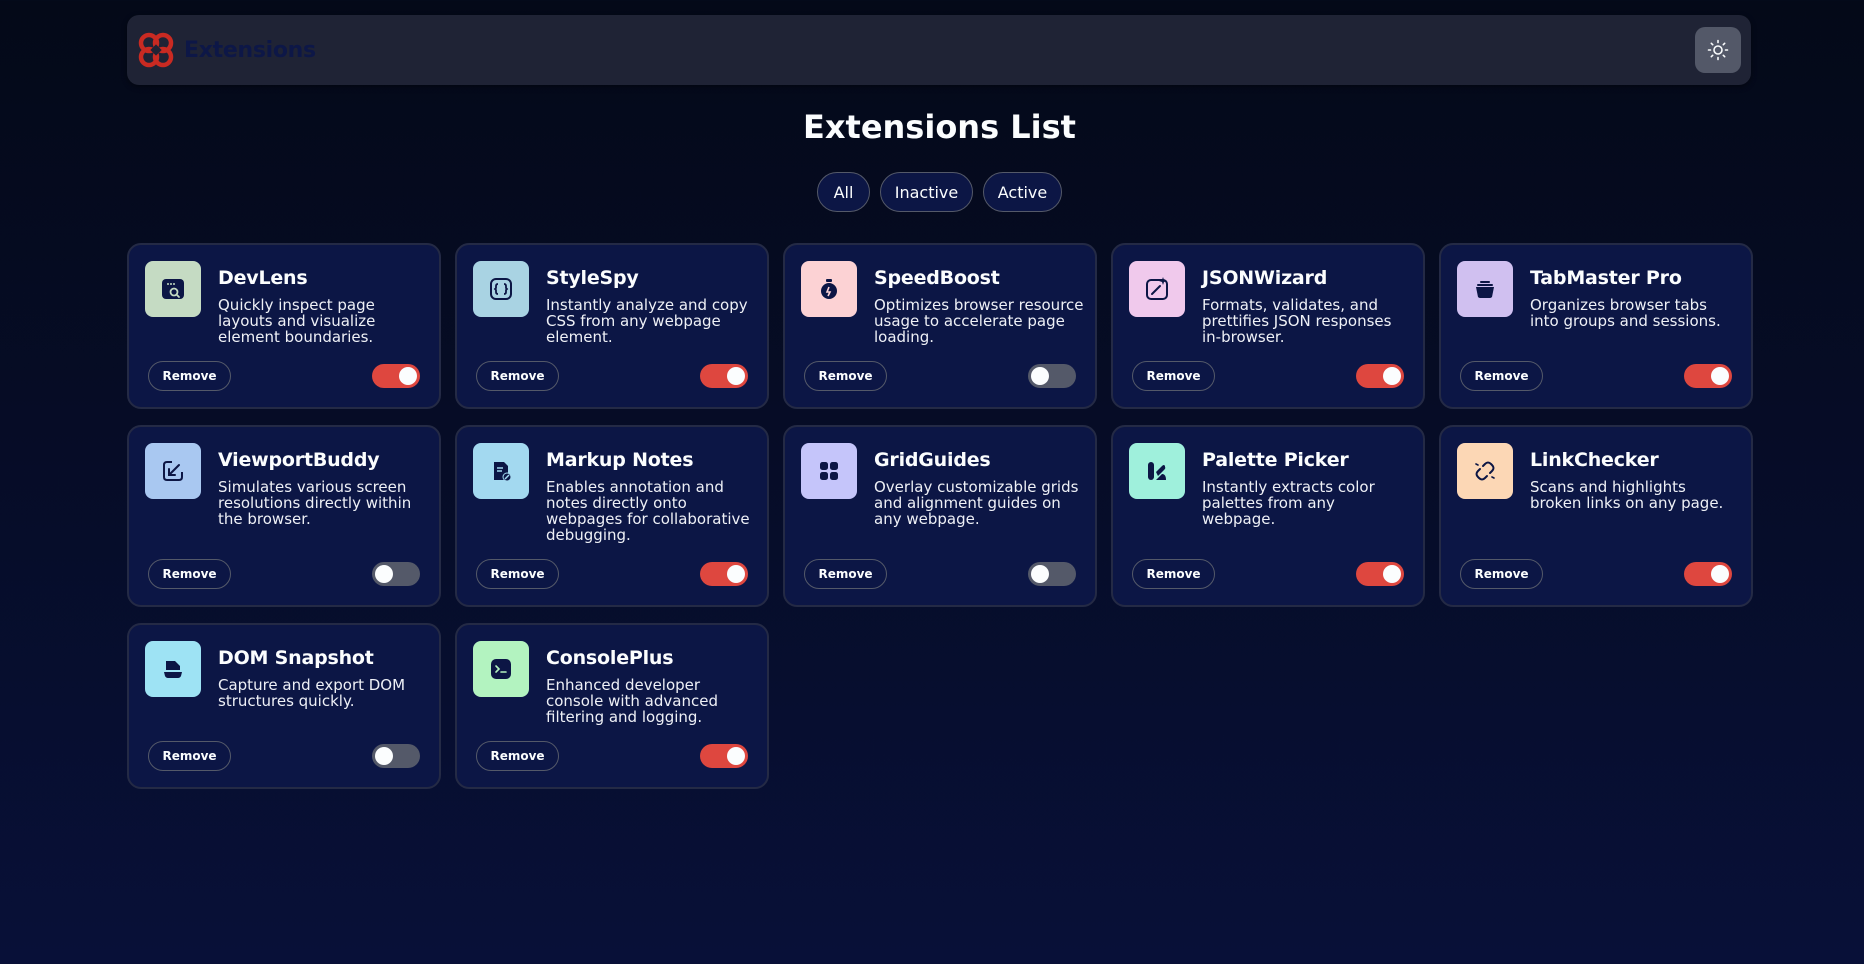  What do you see at coordinates (250, 50) in the screenshot?
I see `brand-name: Extensions` at bounding box center [250, 50].